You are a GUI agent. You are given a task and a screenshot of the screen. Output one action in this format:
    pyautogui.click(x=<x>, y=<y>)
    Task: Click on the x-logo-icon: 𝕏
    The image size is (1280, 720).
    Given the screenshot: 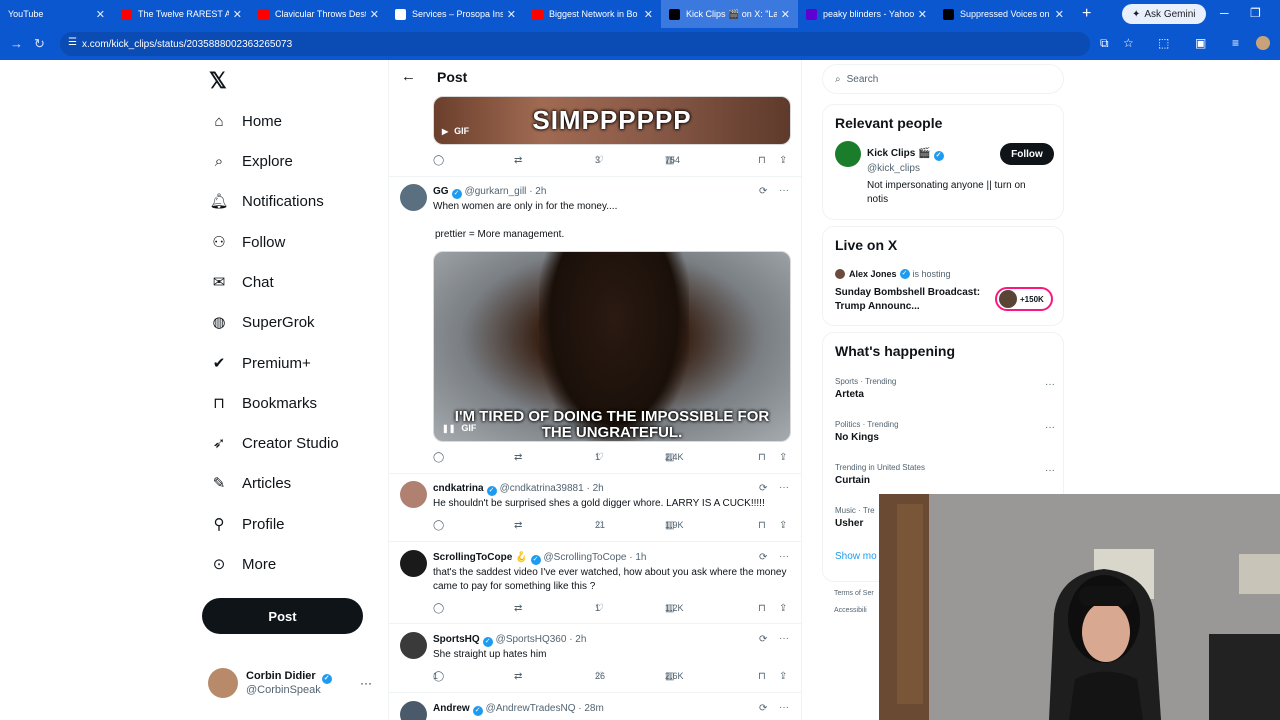 What is the action you would take?
    pyautogui.click(x=218, y=81)
    